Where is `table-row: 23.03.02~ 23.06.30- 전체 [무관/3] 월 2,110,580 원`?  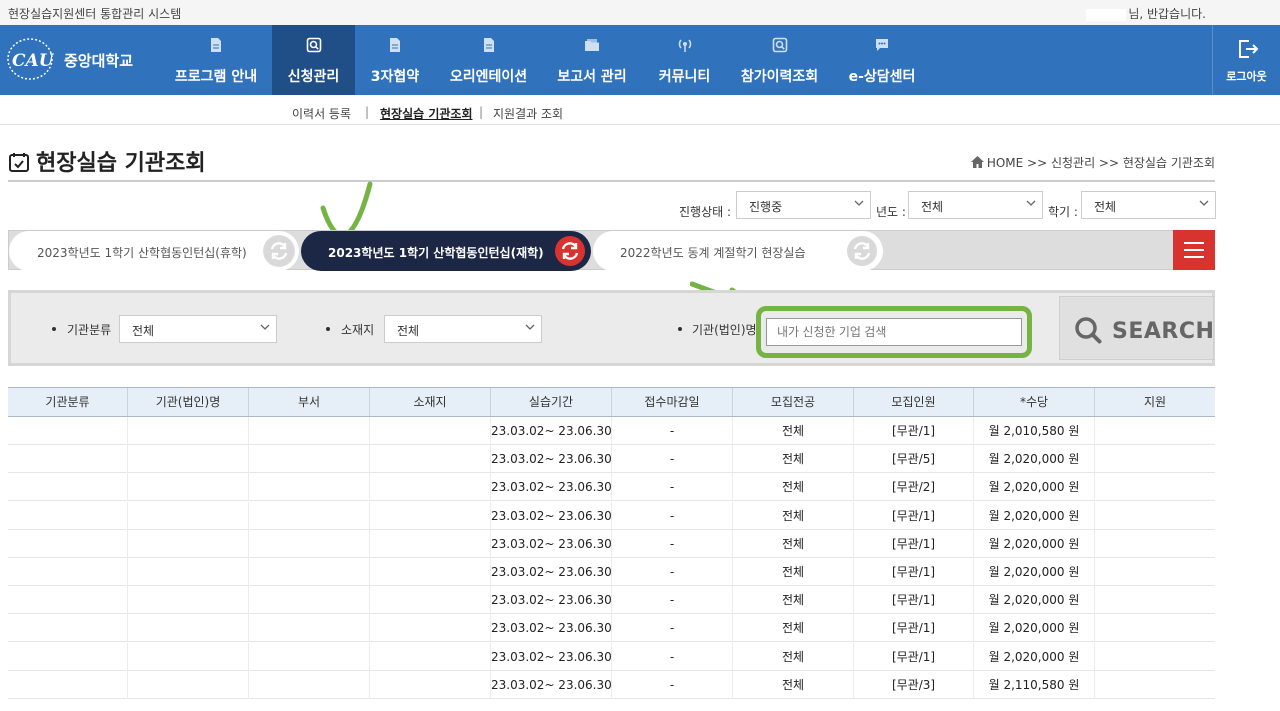 table-row: 23.03.02~ 23.06.30- 전체 [무관/3] 월 2,110,580 원 is located at coordinates (611, 684).